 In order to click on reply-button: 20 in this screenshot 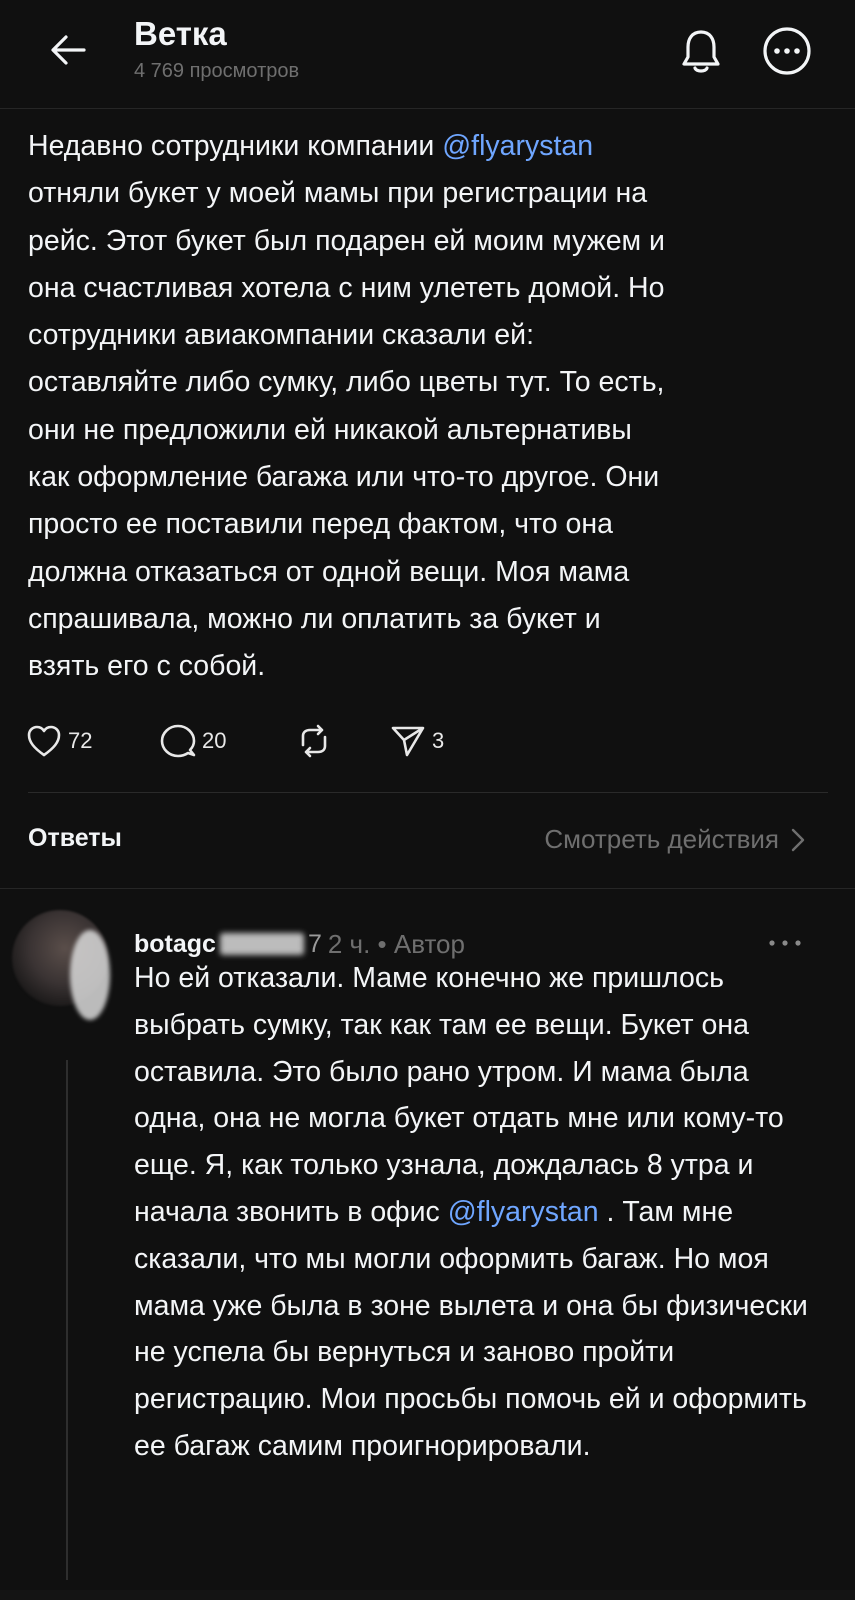, I will do `click(193, 741)`.